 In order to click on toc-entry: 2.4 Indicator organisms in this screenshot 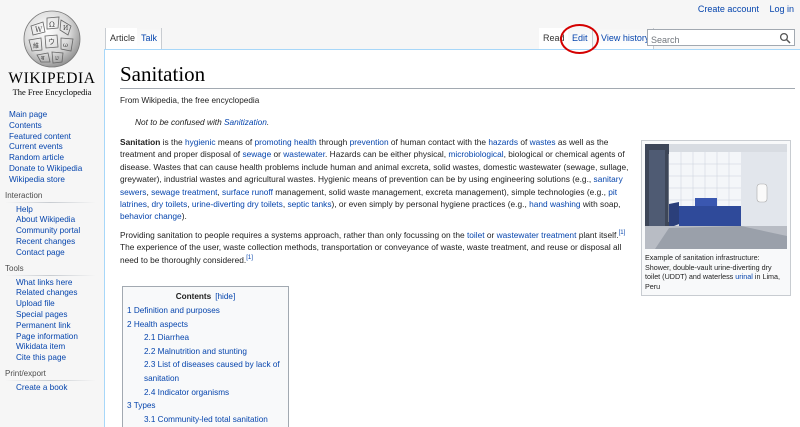, I will do `click(205, 393)`.